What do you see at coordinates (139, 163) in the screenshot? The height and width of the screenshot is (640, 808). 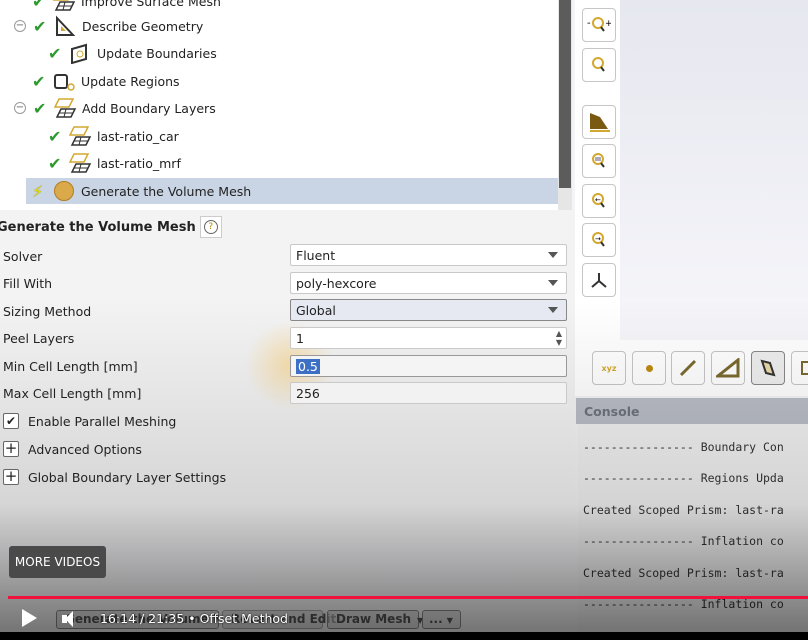 I see `tree-item-label: last-ratio_mrf` at bounding box center [139, 163].